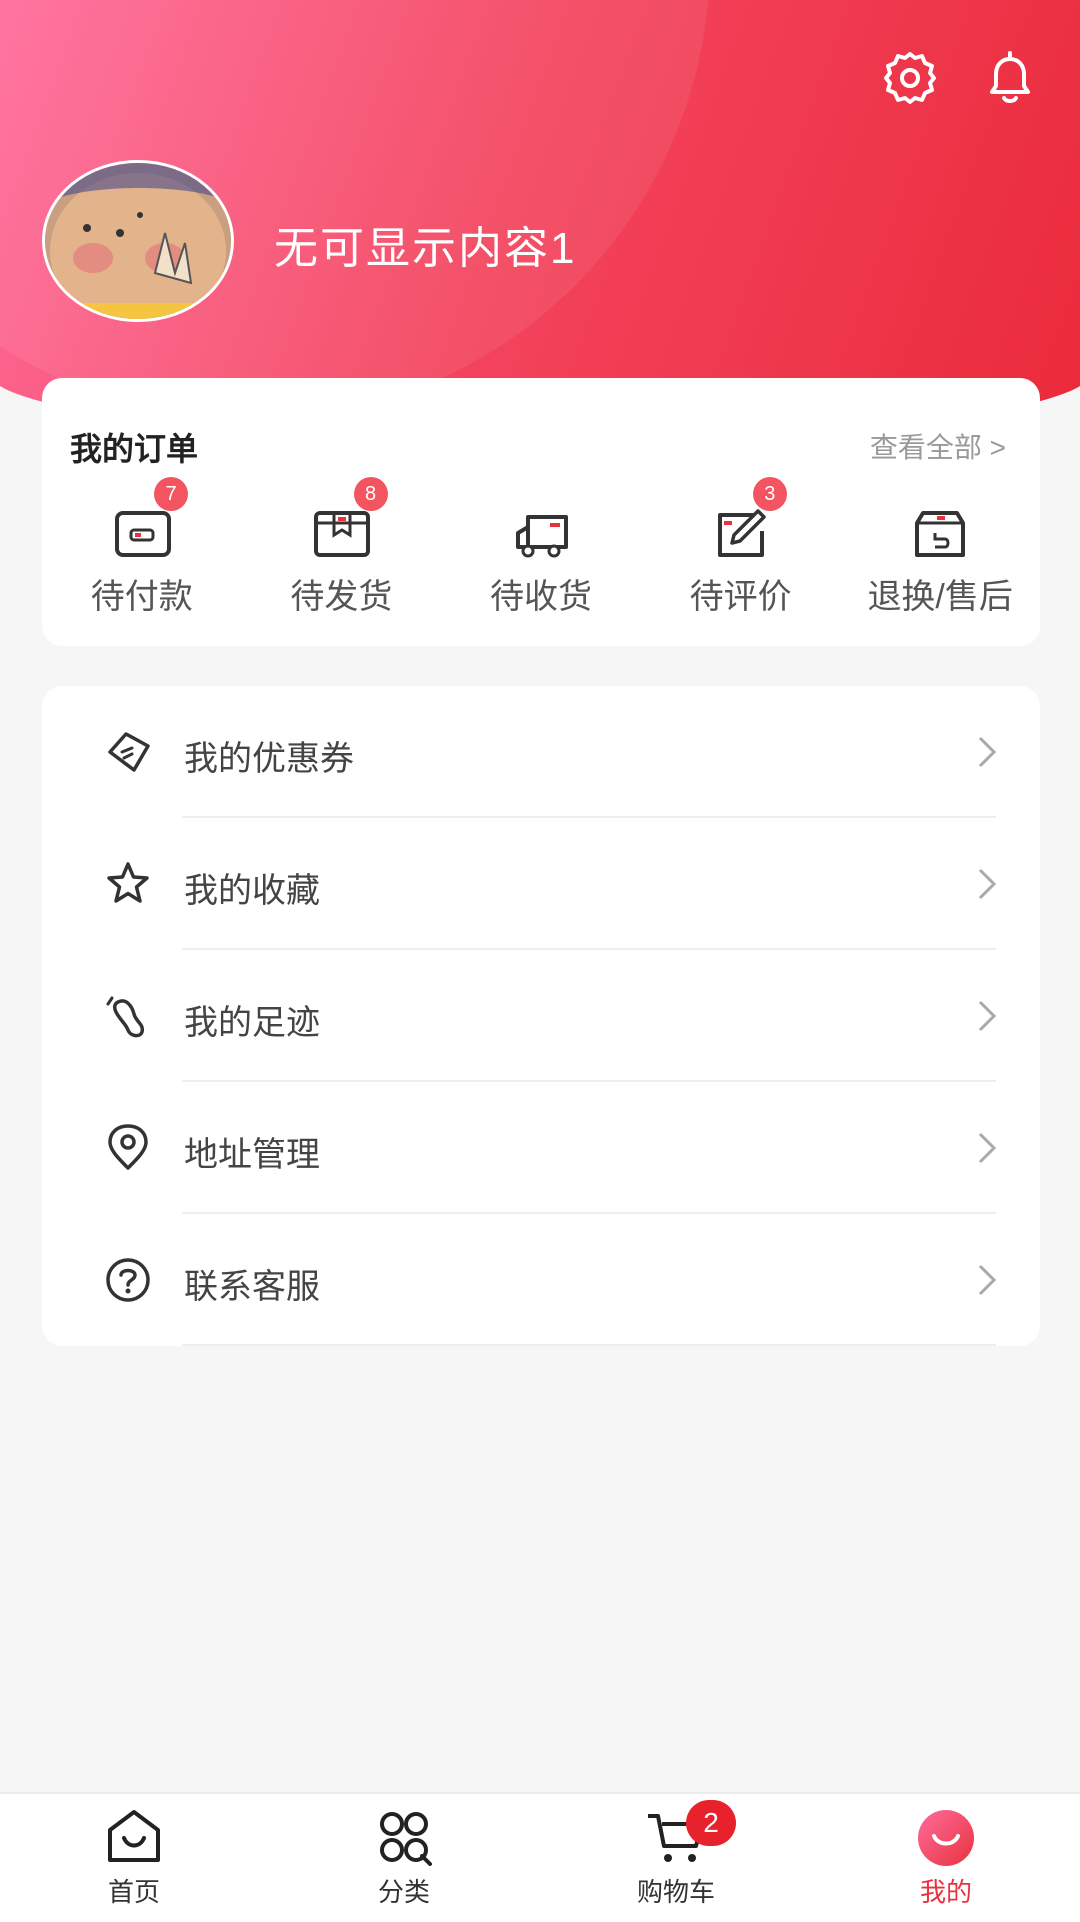 The width and height of the screenshot is (1080, 1922). I want to click on tab-home: 首页, so click(134, 1858).